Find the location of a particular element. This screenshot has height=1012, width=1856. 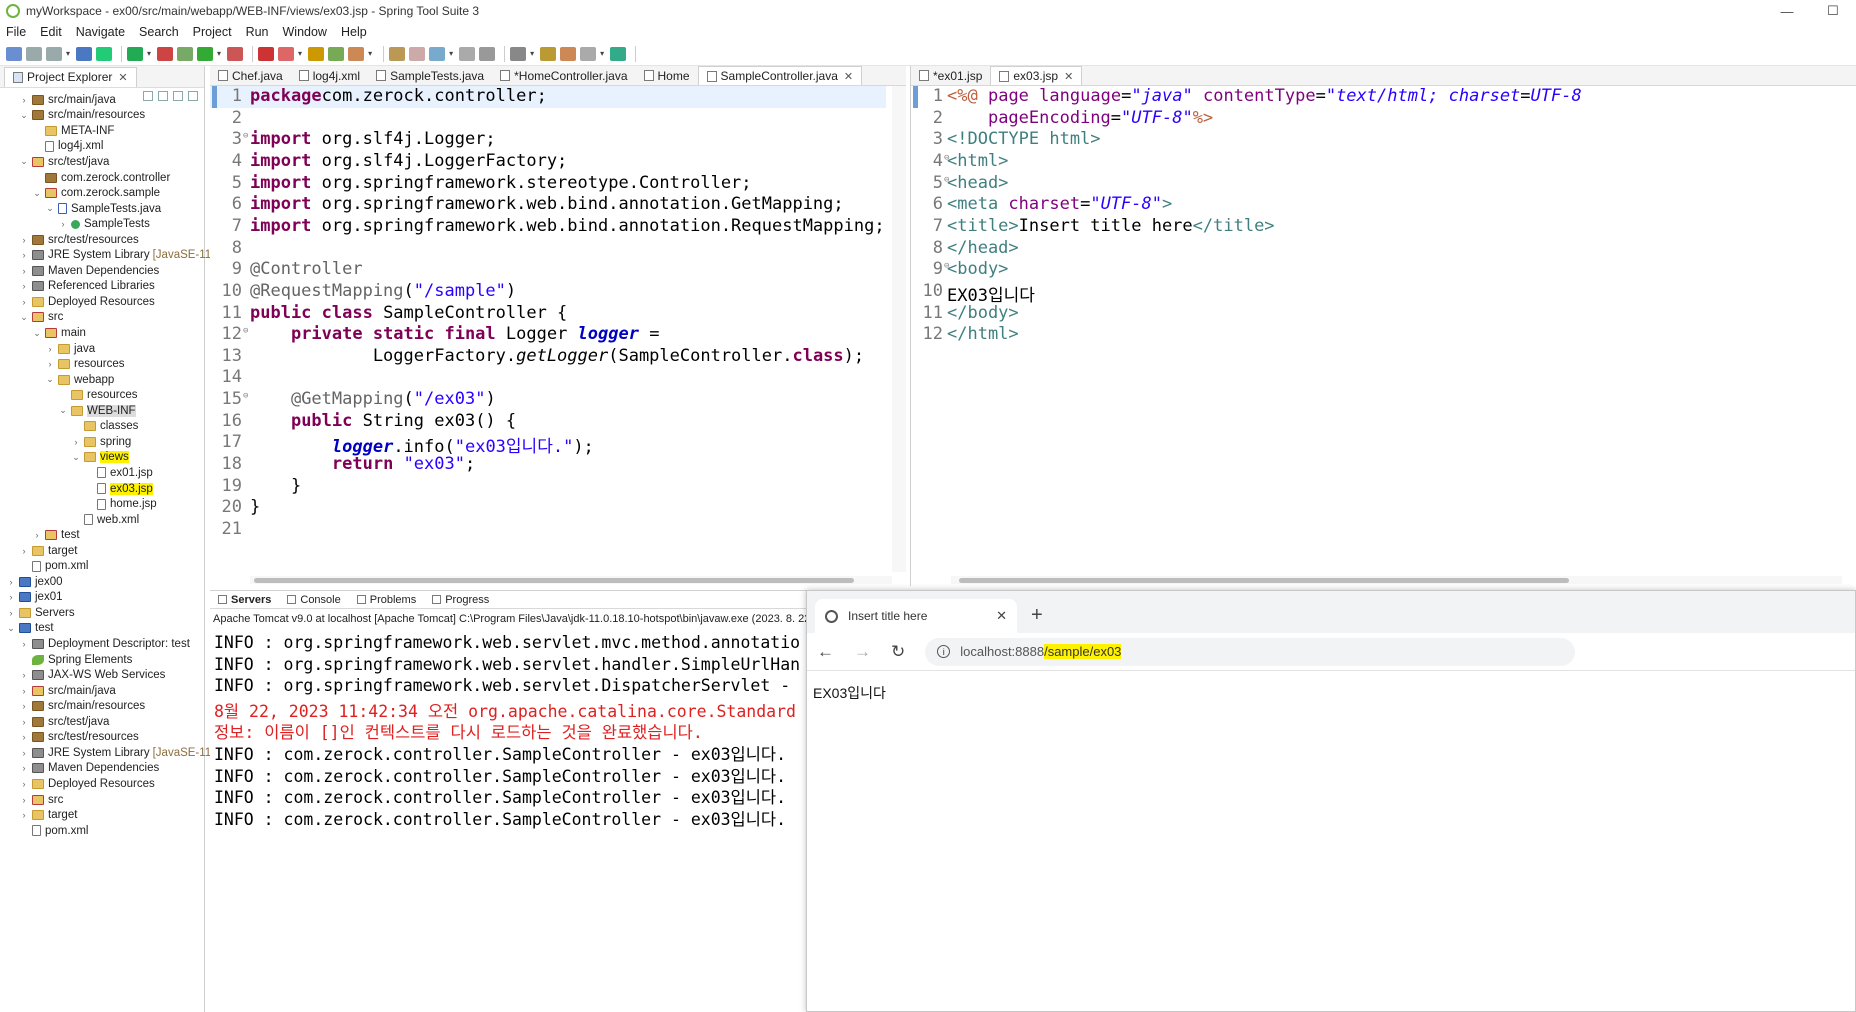

console-tab-progress: Progress is located at coordinates (460, 599).